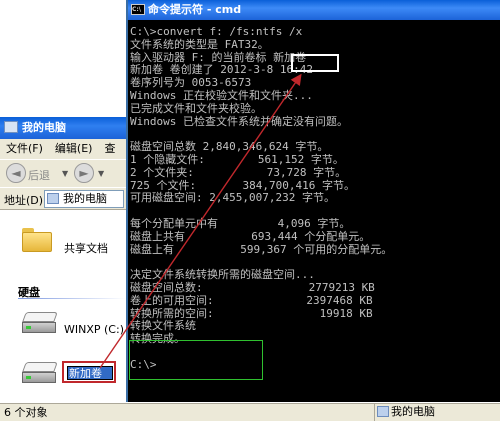 The width and height of the screenshot is (500, 421). What do you see at coordinates (196, 360) in the screenshot?
I see `conversion-complete-highlight` at bounding box center [196, 360].